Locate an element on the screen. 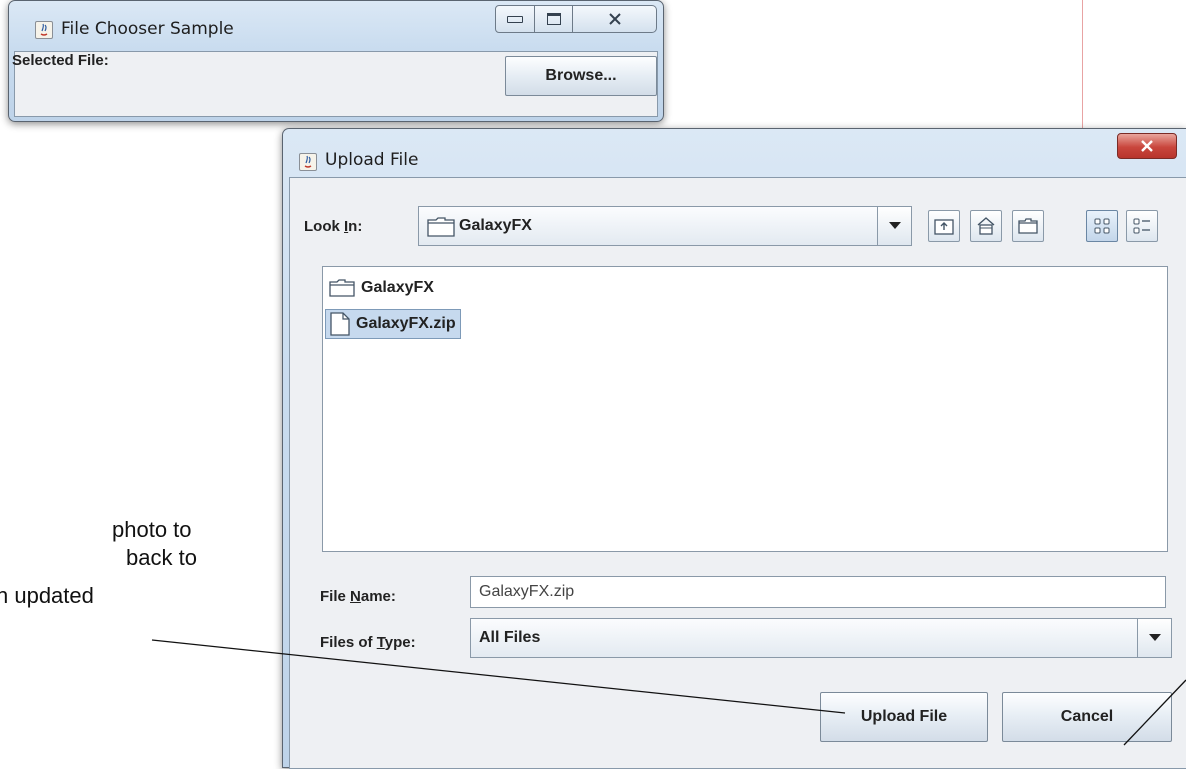  minimize-button is located at coordinates (515, 19).